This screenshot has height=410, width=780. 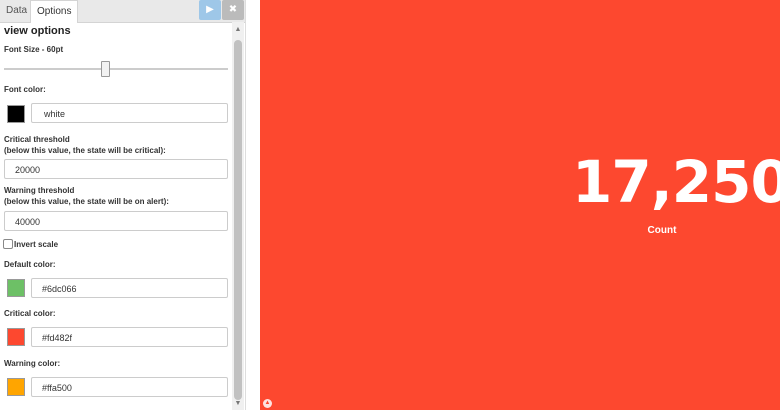 What do you see at coordinates (32, 363) in the screenshot?
I see `warning-color-label: Warning color:` at bounding box center [32, 363].